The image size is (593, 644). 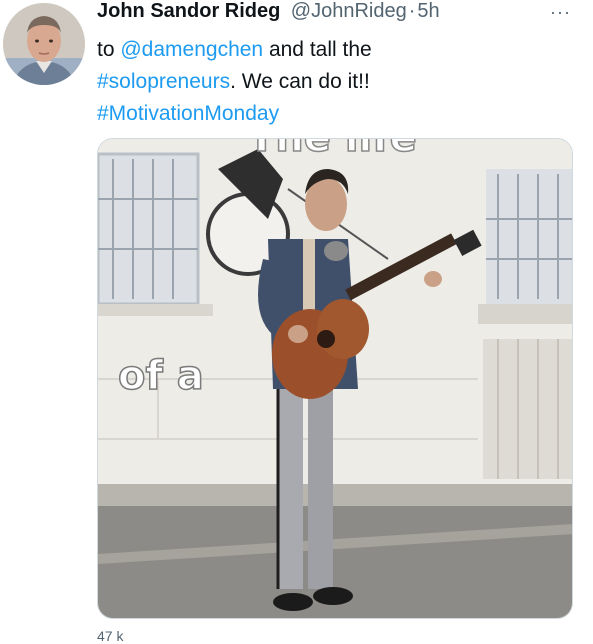 I want to click on more-horizontal-icon: ···, so click(x=560, y=12).